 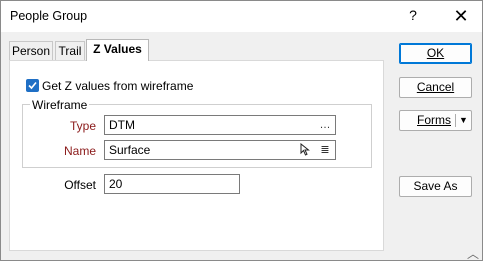 I want to click on checkmark-icon, so click(x=32, y=85).